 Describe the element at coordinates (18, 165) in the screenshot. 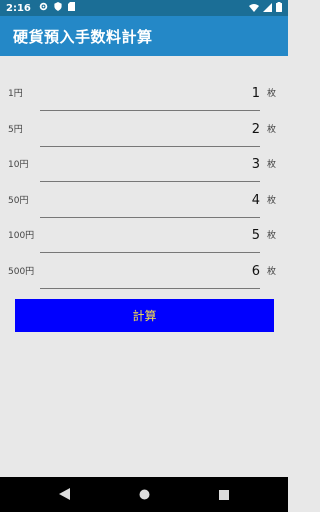

I see `coin-label: 10円` at that location.